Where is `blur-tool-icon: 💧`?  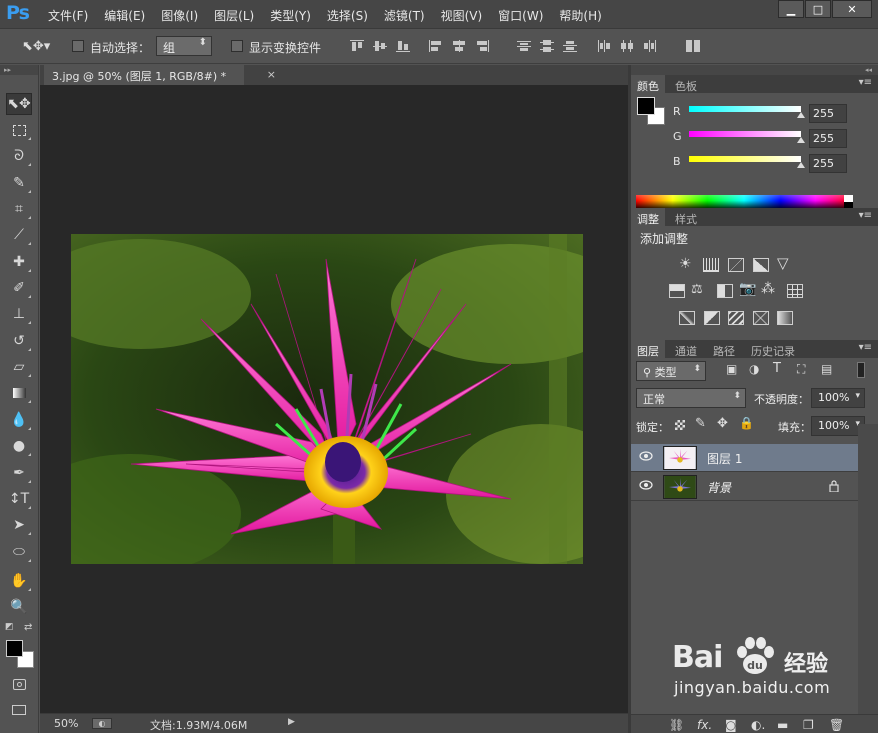 blur-tool-icon: 💧 is located at coordinates (19, 420).